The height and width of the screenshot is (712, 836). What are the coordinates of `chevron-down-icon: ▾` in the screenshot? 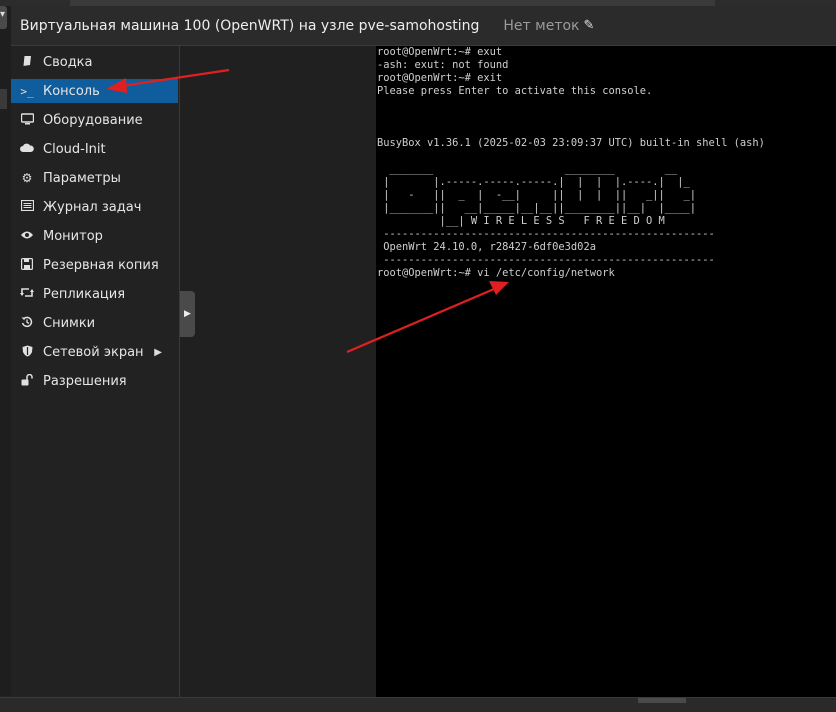 It's located at (3, 14).